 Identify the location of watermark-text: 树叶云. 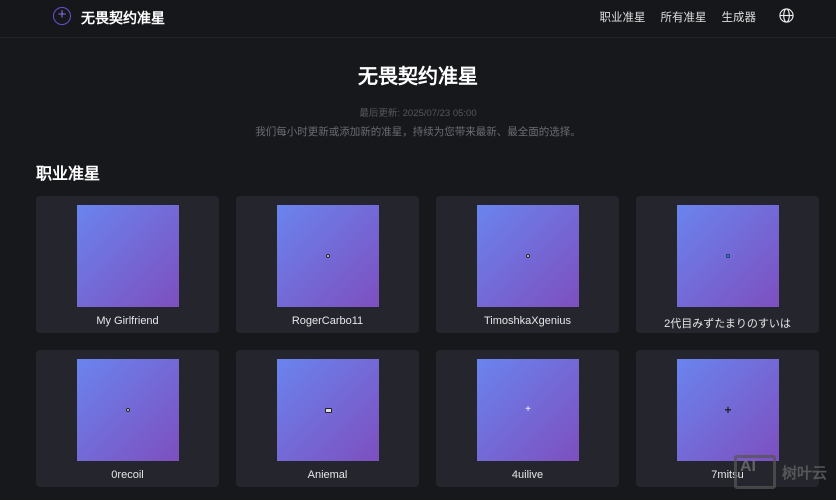
(805, 473).